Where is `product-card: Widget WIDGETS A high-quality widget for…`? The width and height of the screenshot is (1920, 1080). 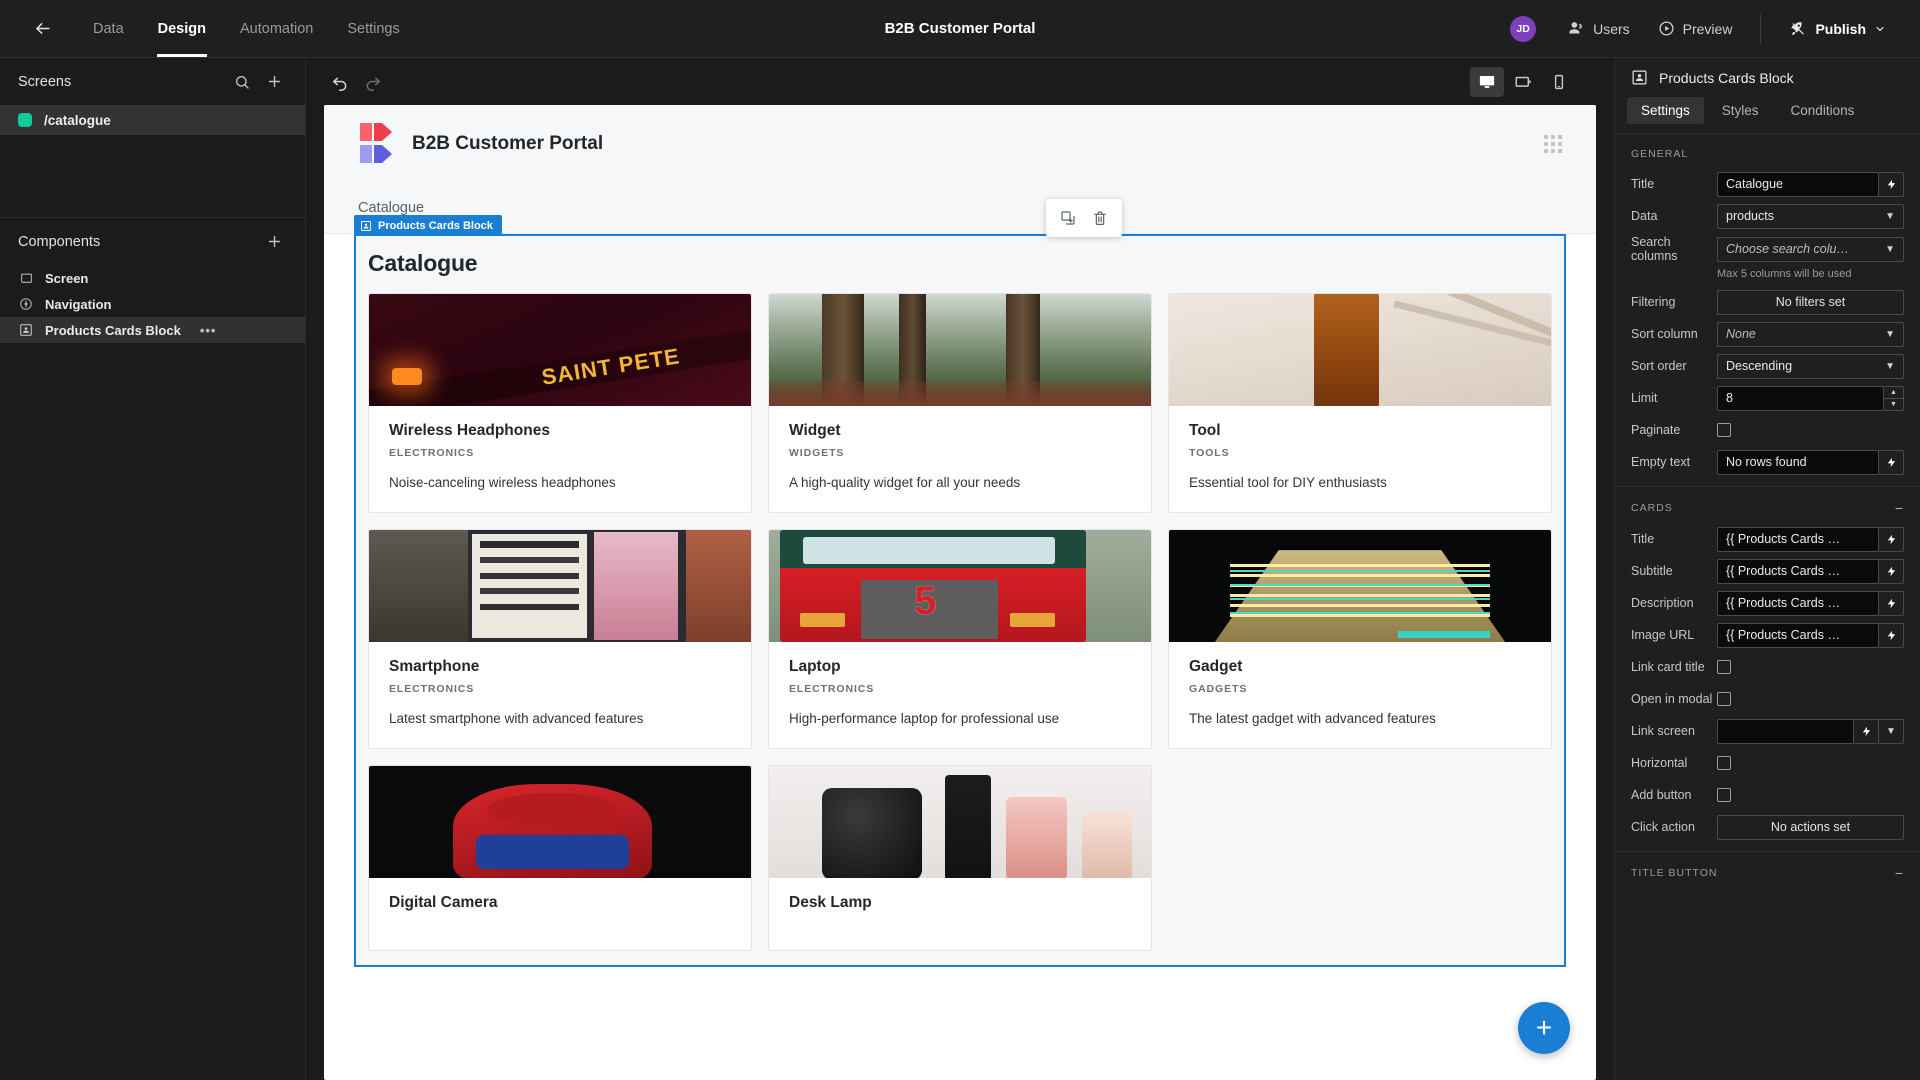 product-card: Widget WIDGETS A high-quality widget for… is located at coordinates (960, 403).